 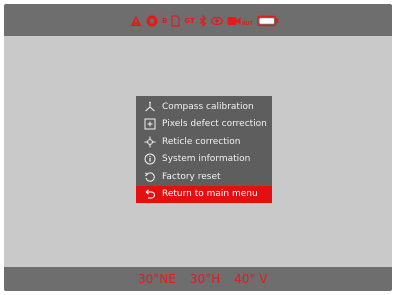 I want to click on vertical-angle-readout: 40° V, so click(x=251, y=279).